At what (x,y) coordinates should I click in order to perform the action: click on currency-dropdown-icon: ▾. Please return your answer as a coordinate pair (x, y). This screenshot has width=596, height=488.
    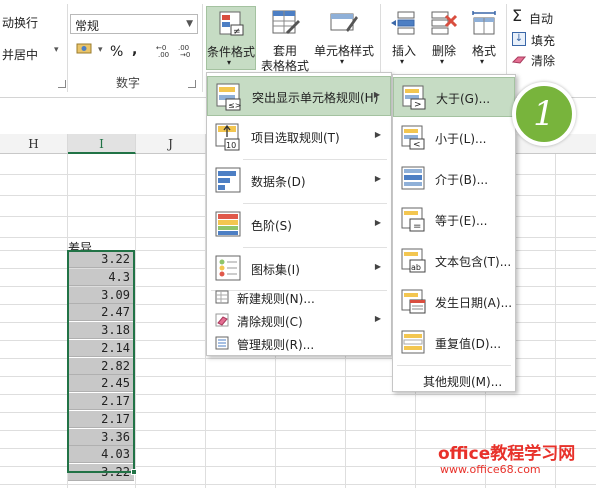
    Looking at the image, I should click on (100, 50).